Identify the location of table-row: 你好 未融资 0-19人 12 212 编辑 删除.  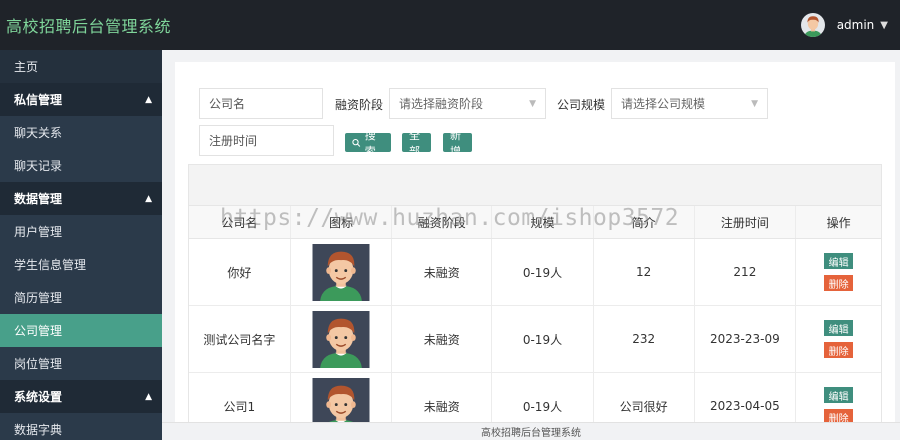
(535, 272).